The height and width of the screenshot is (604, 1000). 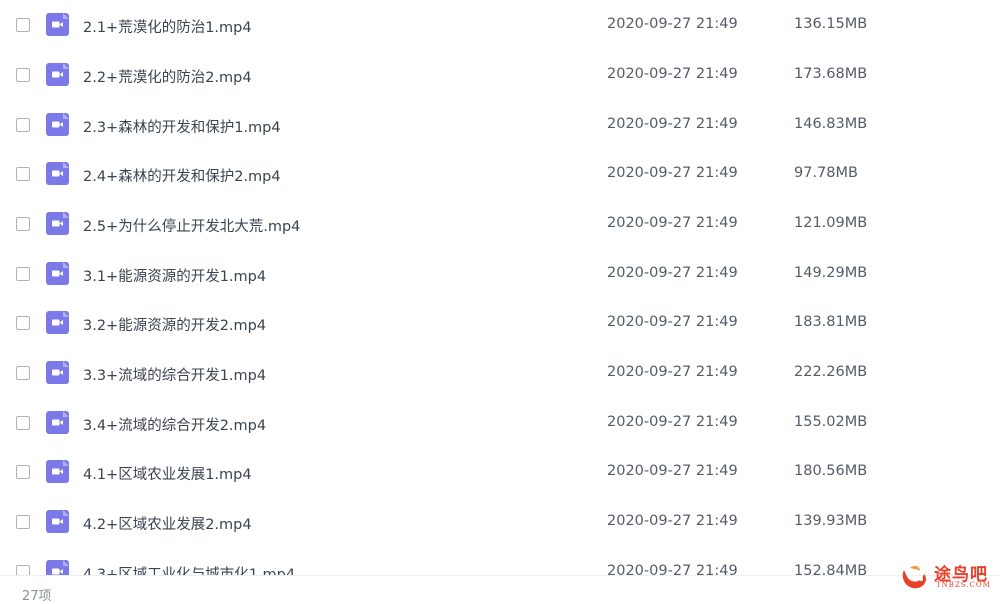 I want to click on file-name: 4.2+区域农业发展2.mp4, so click(x=167, y=523).